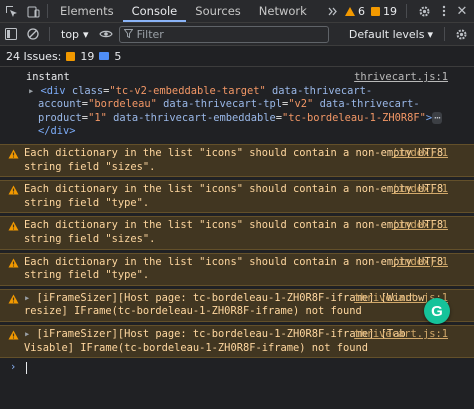  What do you see at coordinates (106, 34) in the screenshot?
I see `eye-icon` at bounding box center [106, 34].